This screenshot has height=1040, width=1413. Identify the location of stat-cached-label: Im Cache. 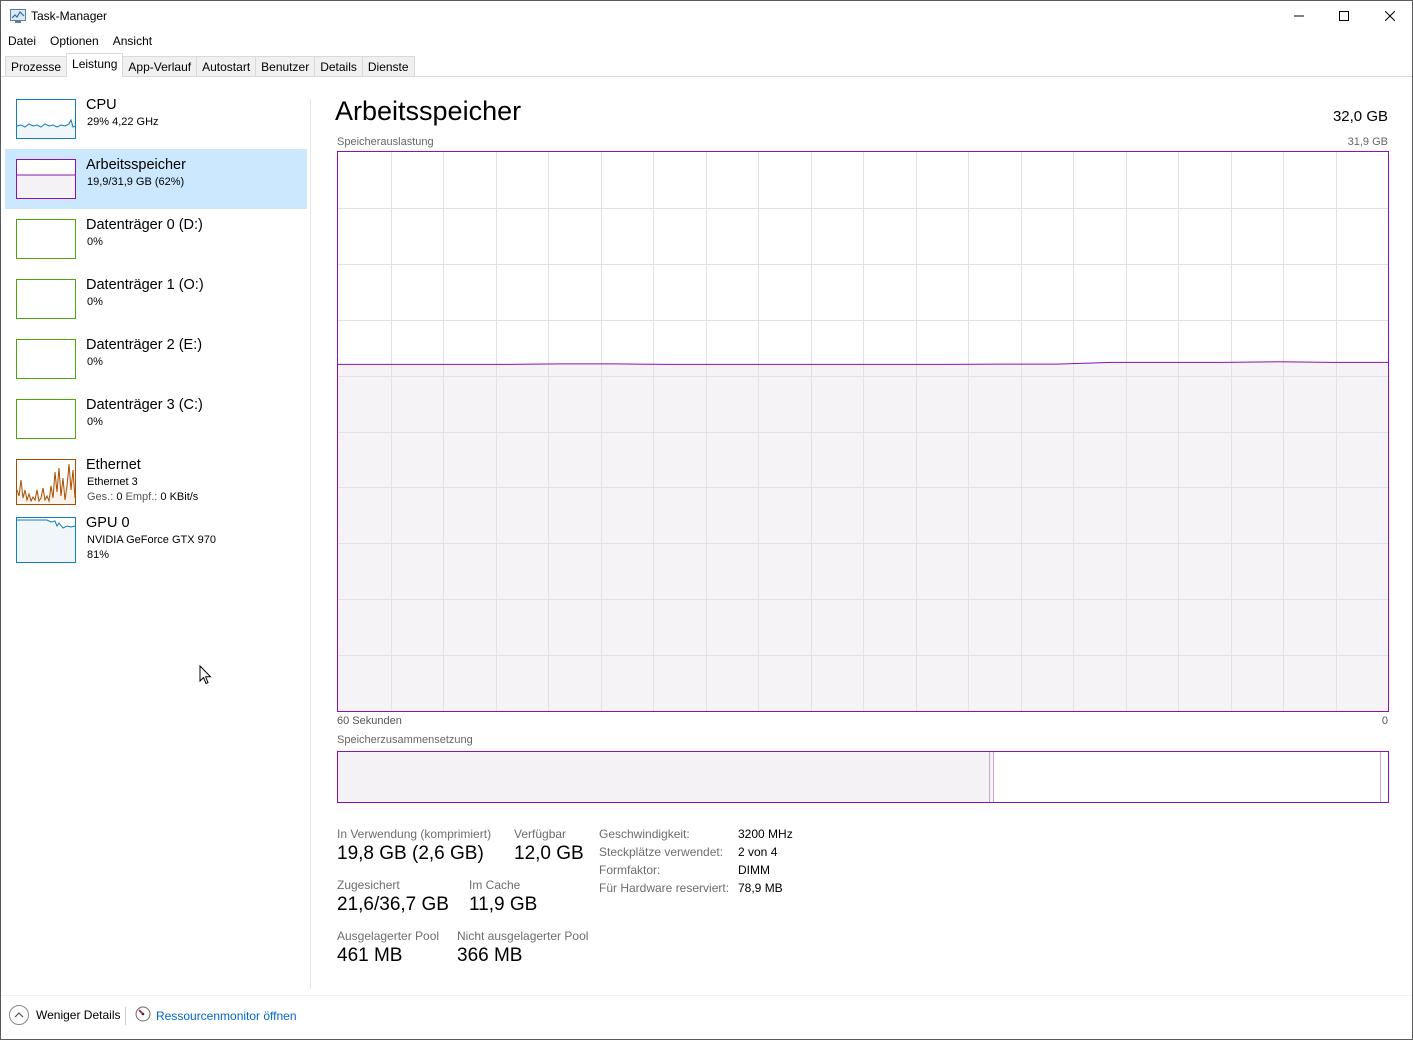
(495, 885).